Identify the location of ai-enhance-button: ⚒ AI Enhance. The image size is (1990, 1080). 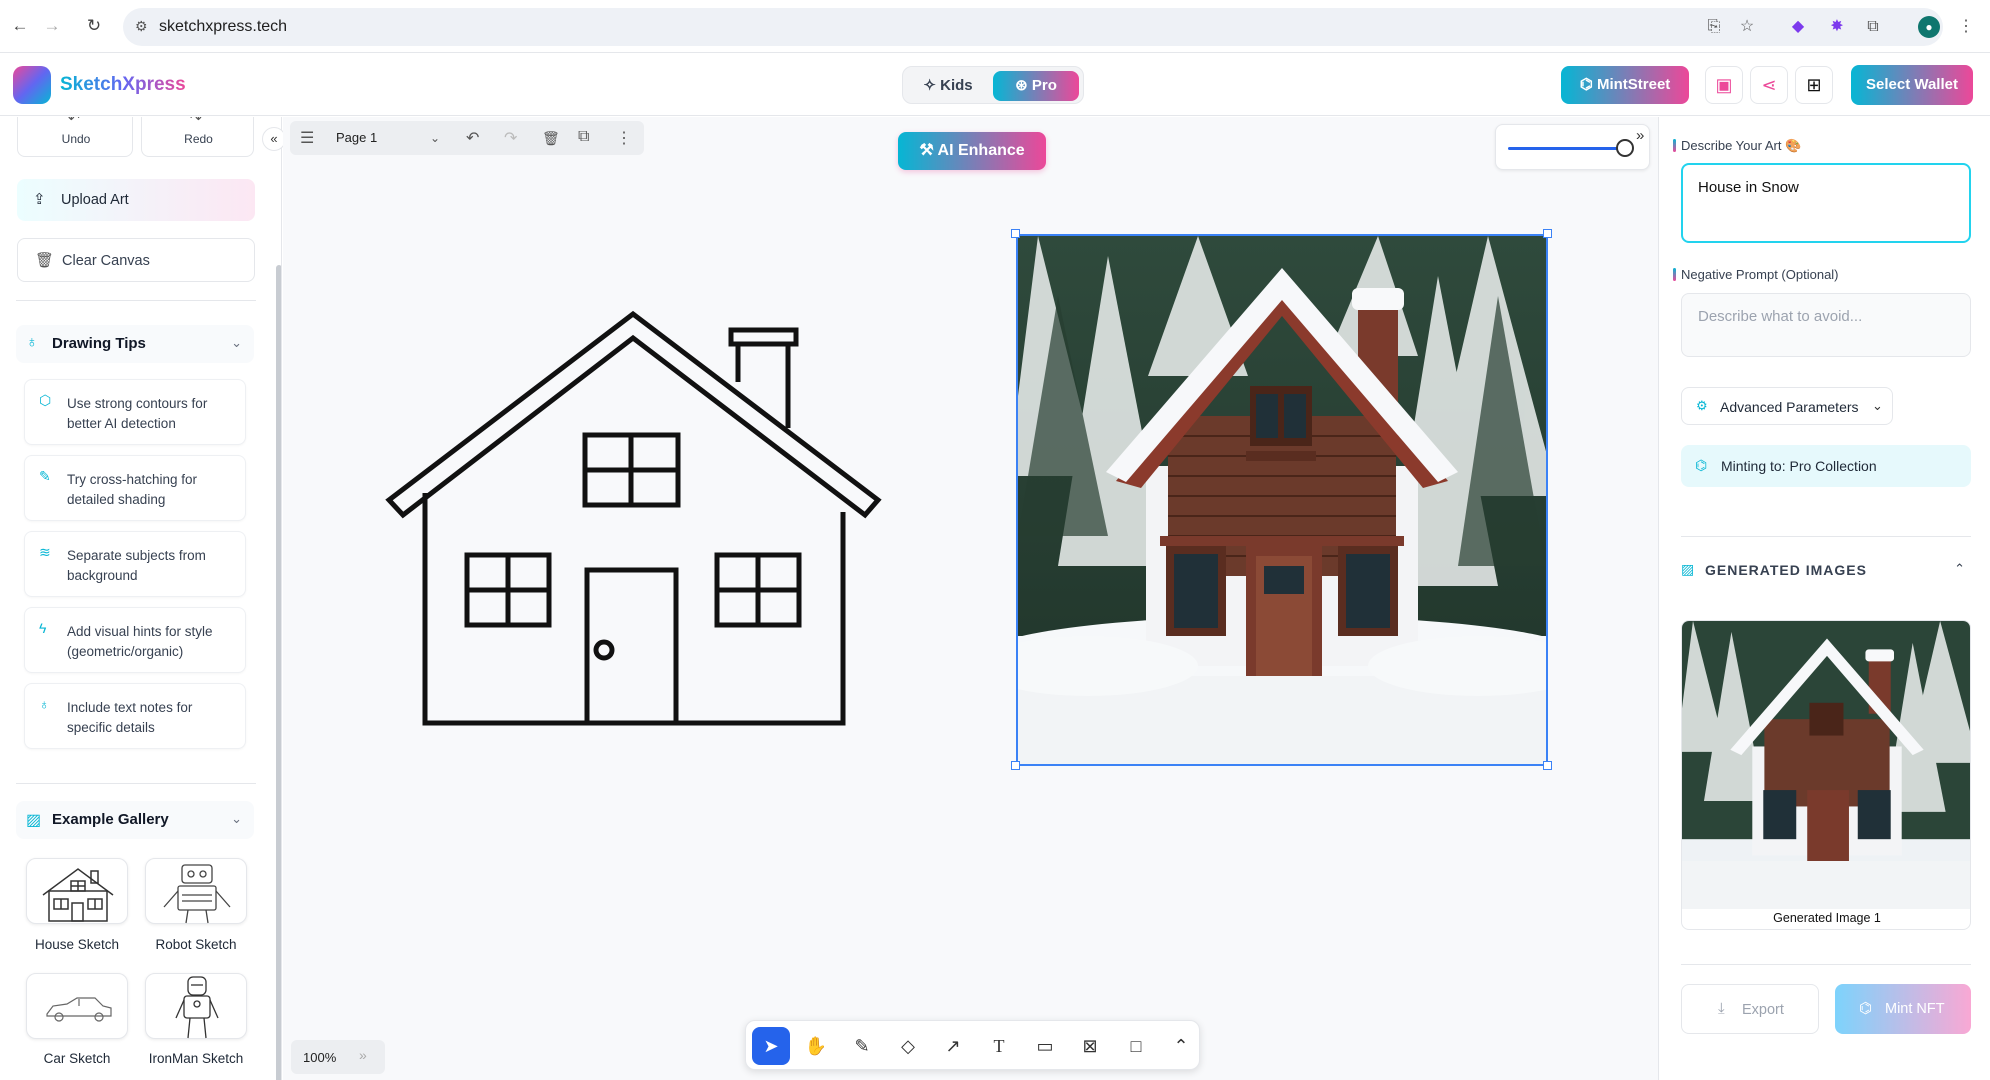
(972, 151).